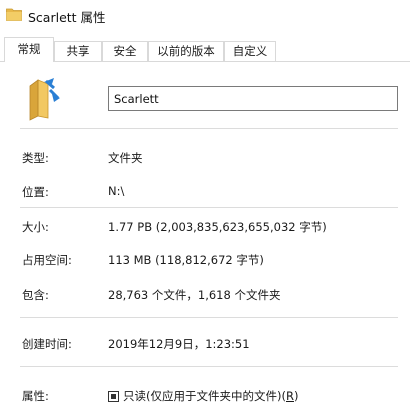  Describe the element at coordinates (186, 260) in the screenshot. I see `size-on-disk-value: 113 MB (118,812,672 字节)` at that location.